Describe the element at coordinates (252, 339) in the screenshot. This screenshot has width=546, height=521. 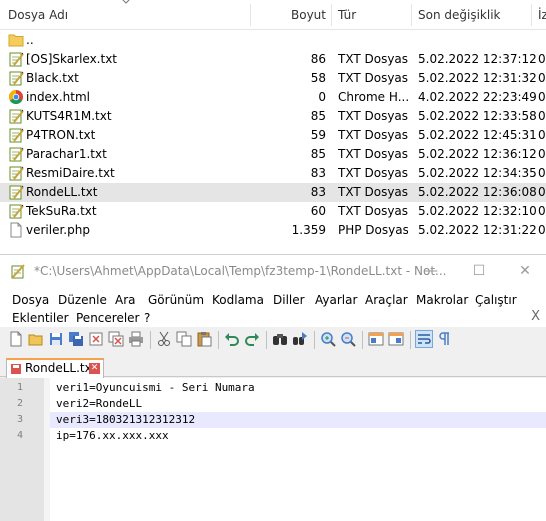
I see `redo-icon` at that location.